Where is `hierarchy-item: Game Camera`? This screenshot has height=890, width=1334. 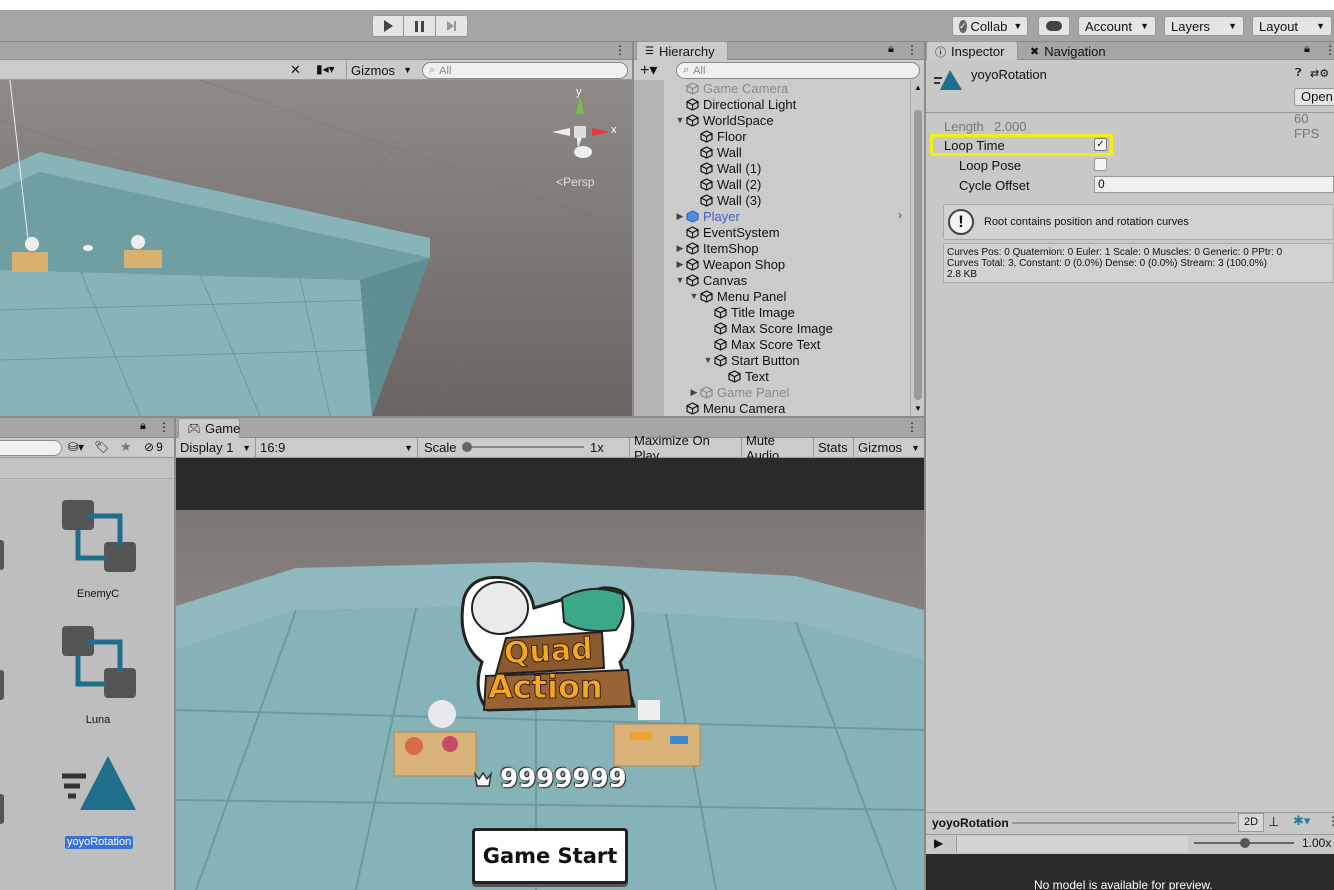
hierarchy-item: Game Camera is located at coordinates (726, 88).